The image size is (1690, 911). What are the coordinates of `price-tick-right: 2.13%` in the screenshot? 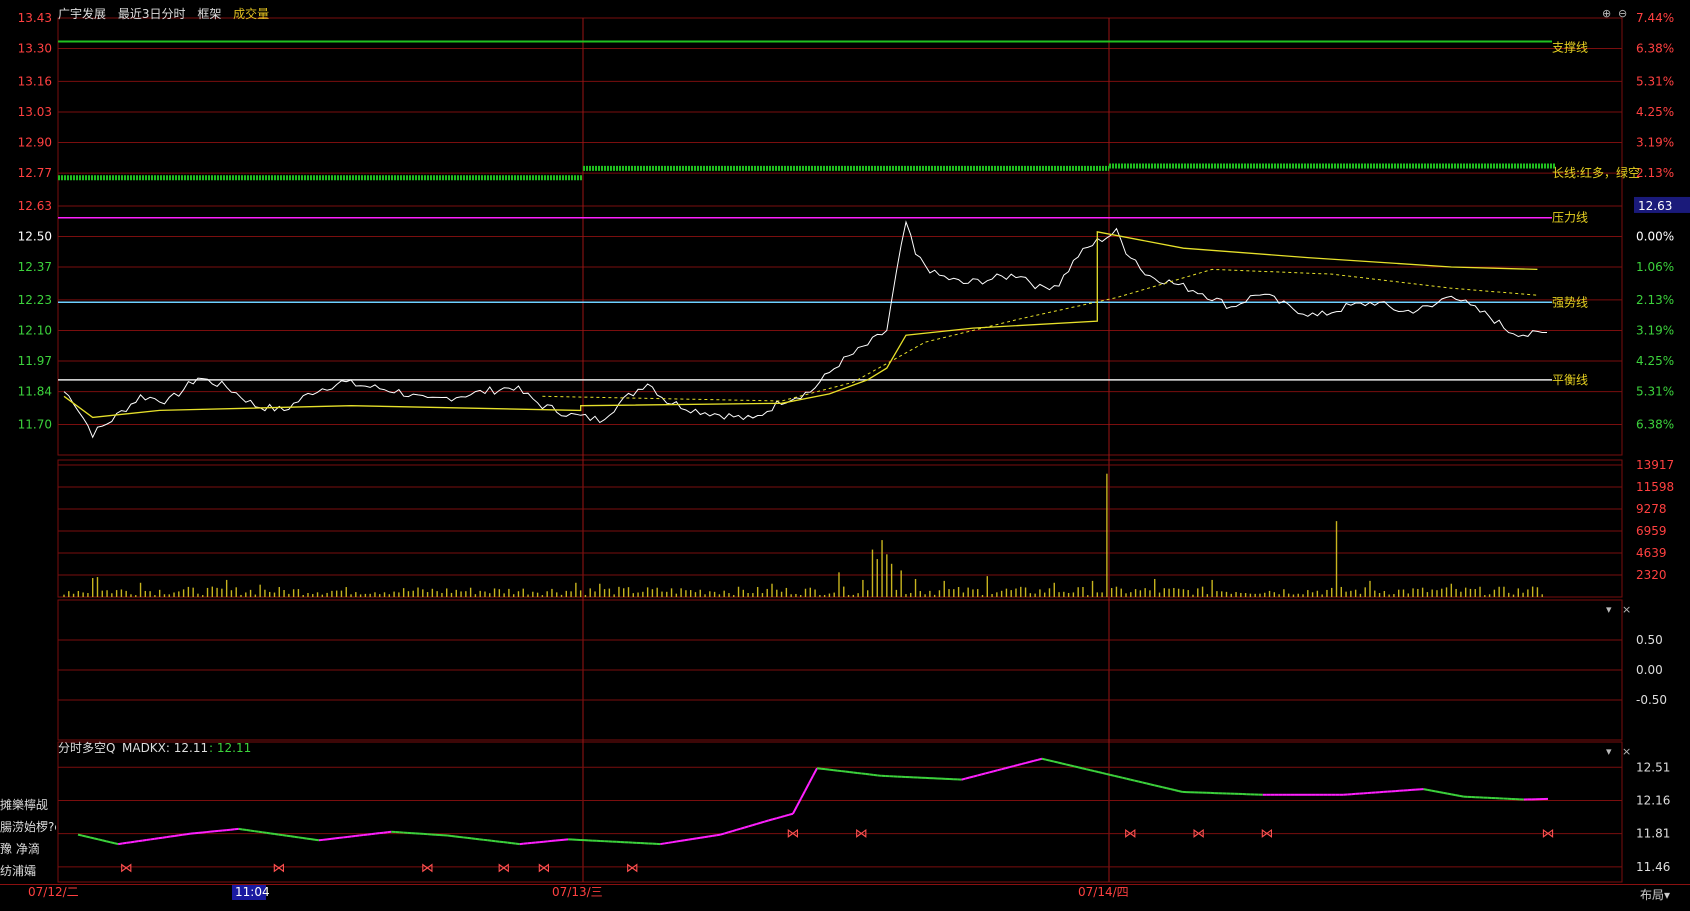 It's located at (1655, 173).